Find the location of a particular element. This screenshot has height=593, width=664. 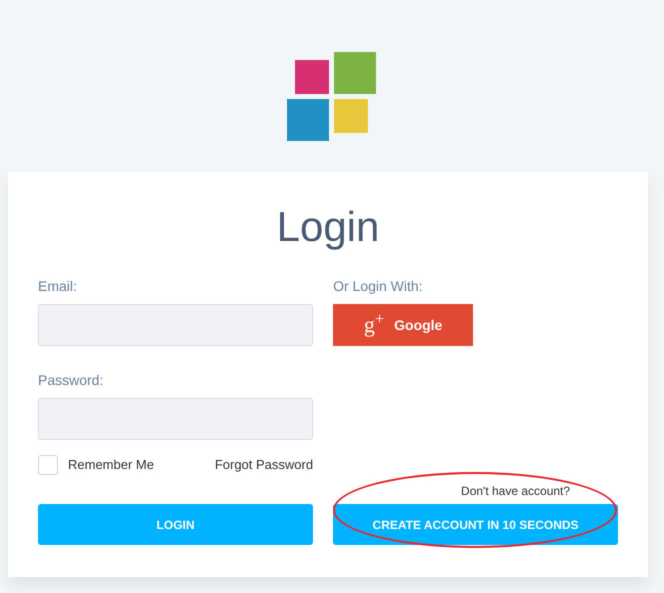

google-button: g$^{+}$ Google is located at coordinates (403, 325).